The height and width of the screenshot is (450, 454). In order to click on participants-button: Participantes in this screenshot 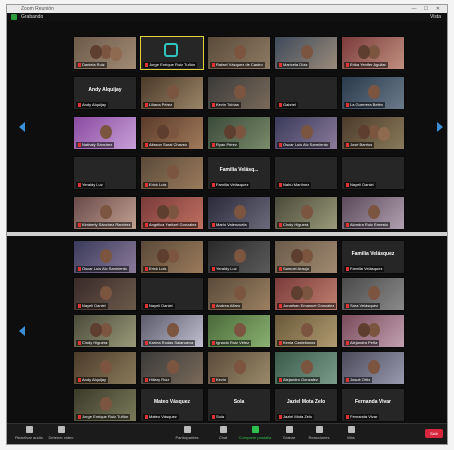, I will do `click(187, 433)`.